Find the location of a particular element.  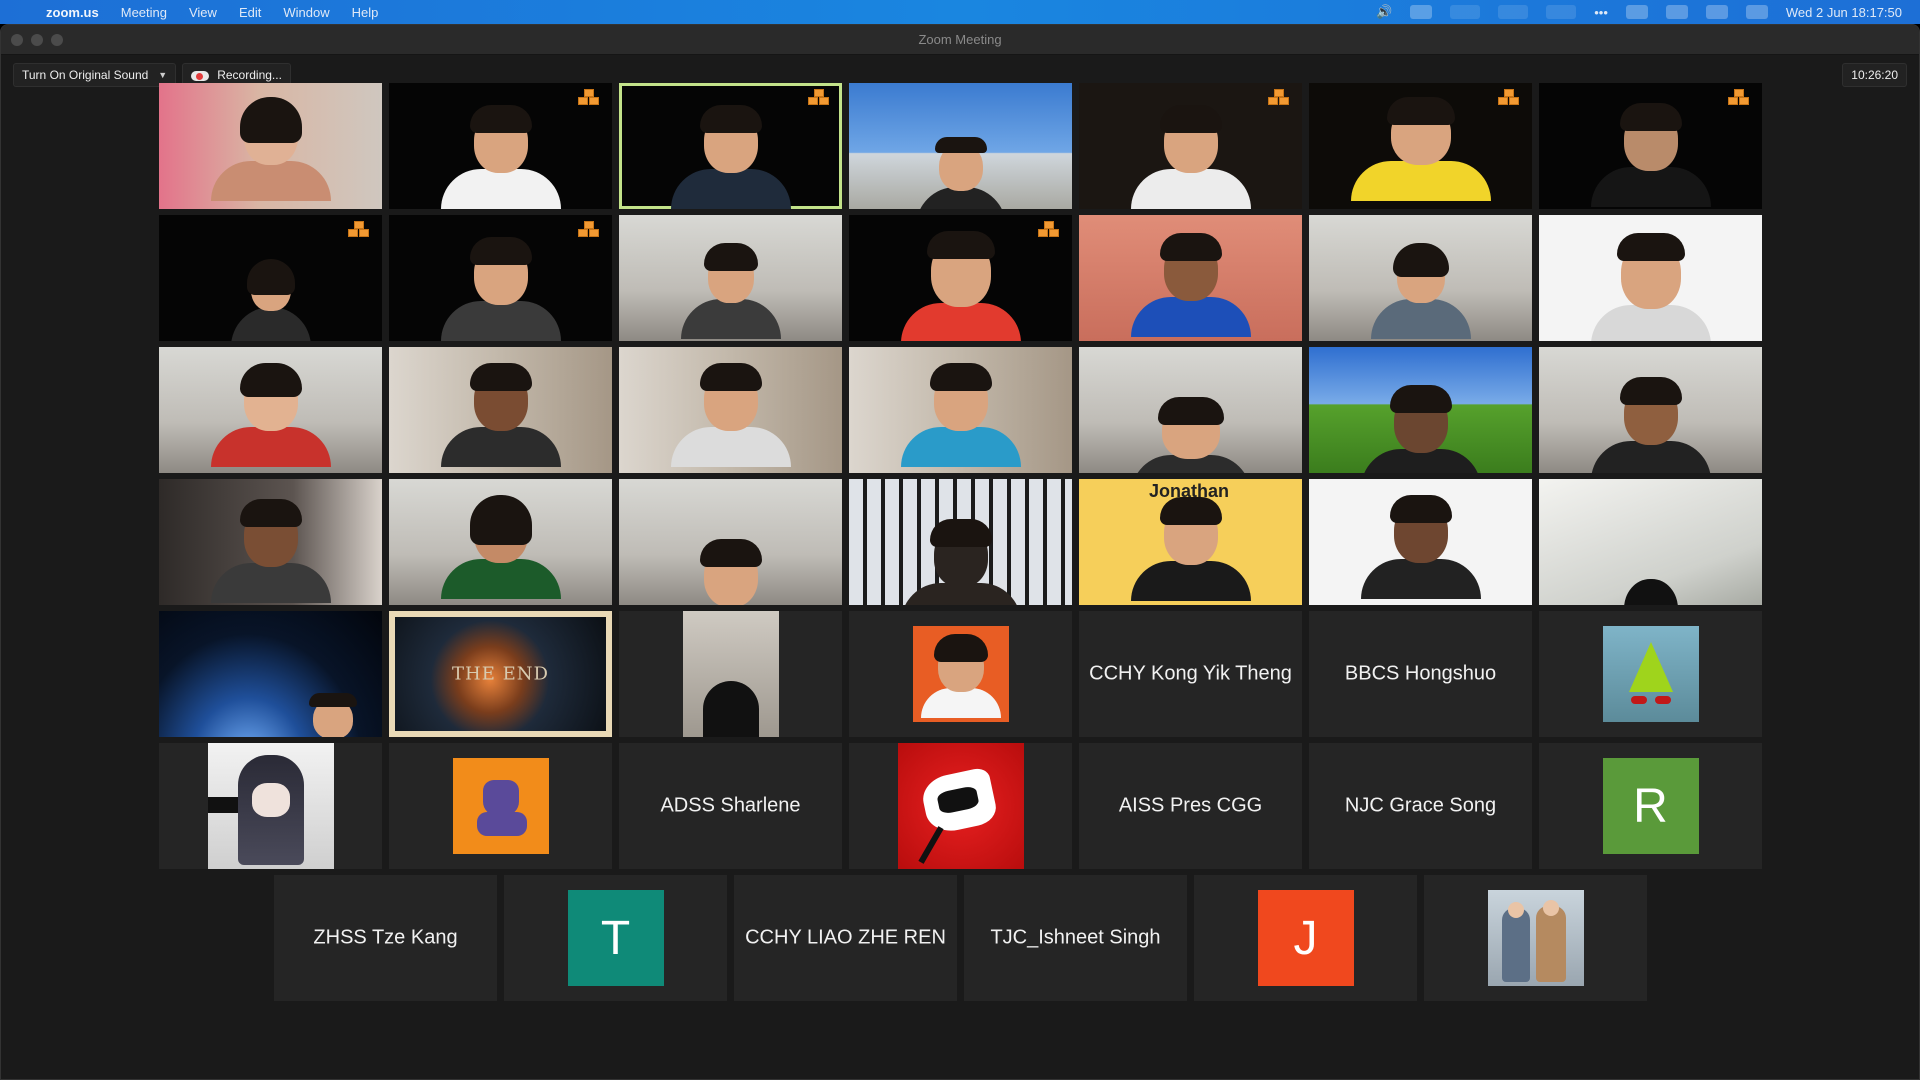

screen-icon is located at coordinates (1676, 12).